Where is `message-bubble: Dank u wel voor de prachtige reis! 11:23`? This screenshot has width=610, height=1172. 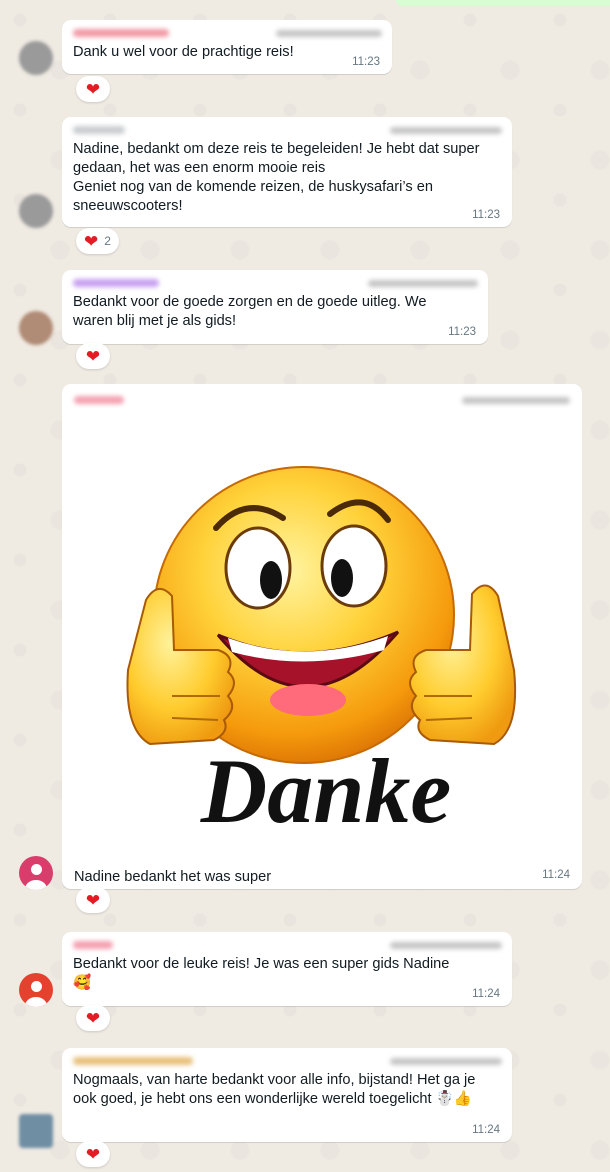
message-bubble: Dank u wel voor de prachtige reis! 11:23 is located at coordinates (227, 47).